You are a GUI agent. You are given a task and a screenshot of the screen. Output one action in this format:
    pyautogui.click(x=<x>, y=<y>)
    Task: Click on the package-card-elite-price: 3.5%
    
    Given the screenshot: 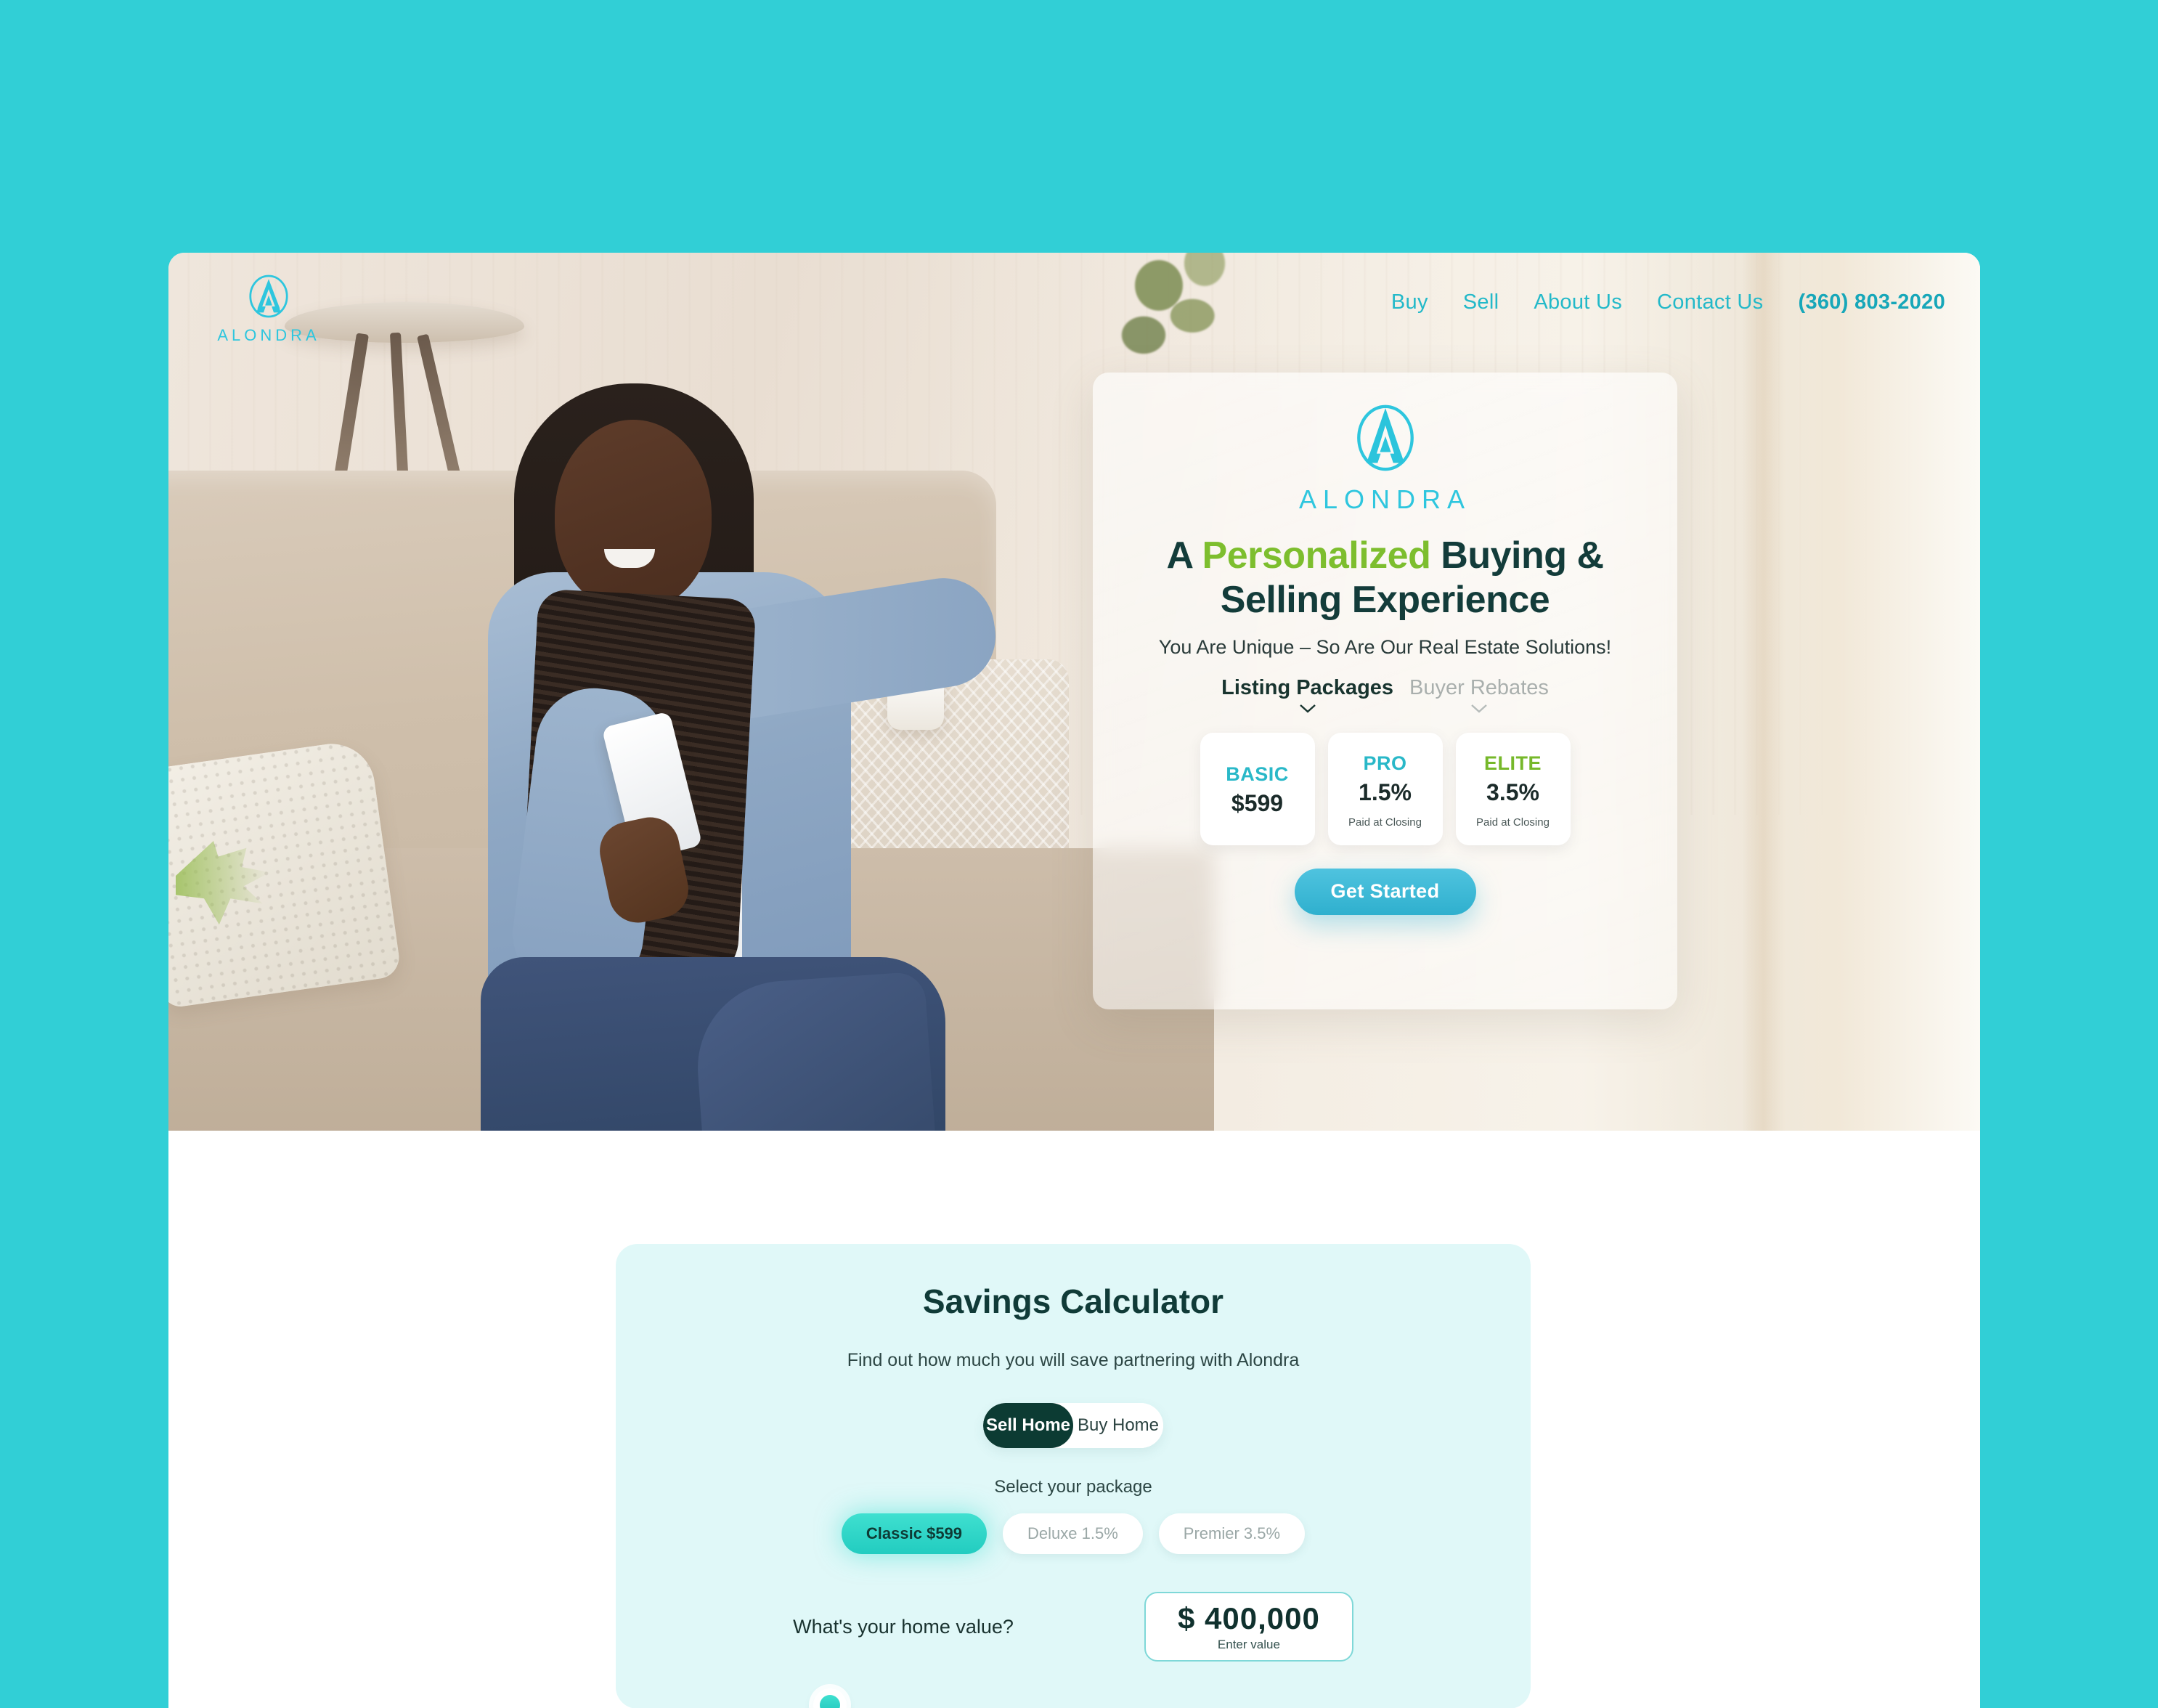 What is the action you would take?
    pyautogui.click(x=1512, y=791)
    